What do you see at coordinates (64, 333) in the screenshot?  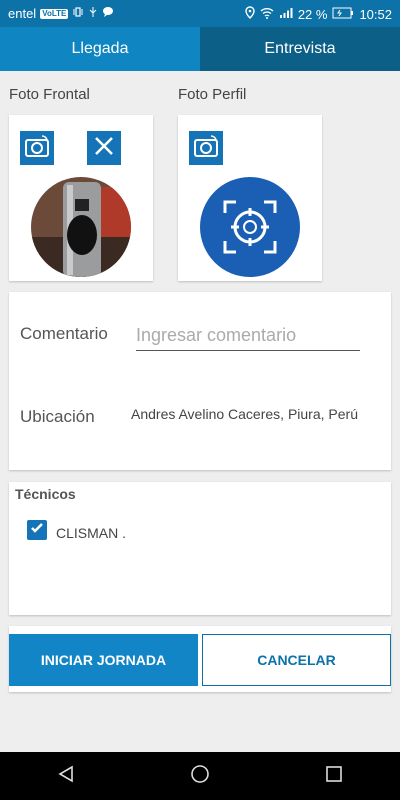 I see `comment-label: Comentario` at bounding box center [64, 333].